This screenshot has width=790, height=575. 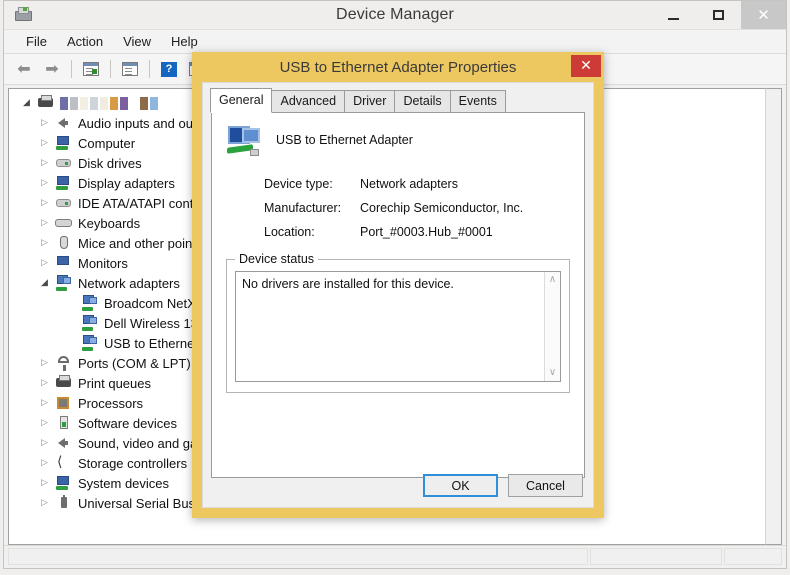 What do you see at coordinates (477, 101) in the screenshot?
I see `tab-events: Events` at bounding box center [477, 101].